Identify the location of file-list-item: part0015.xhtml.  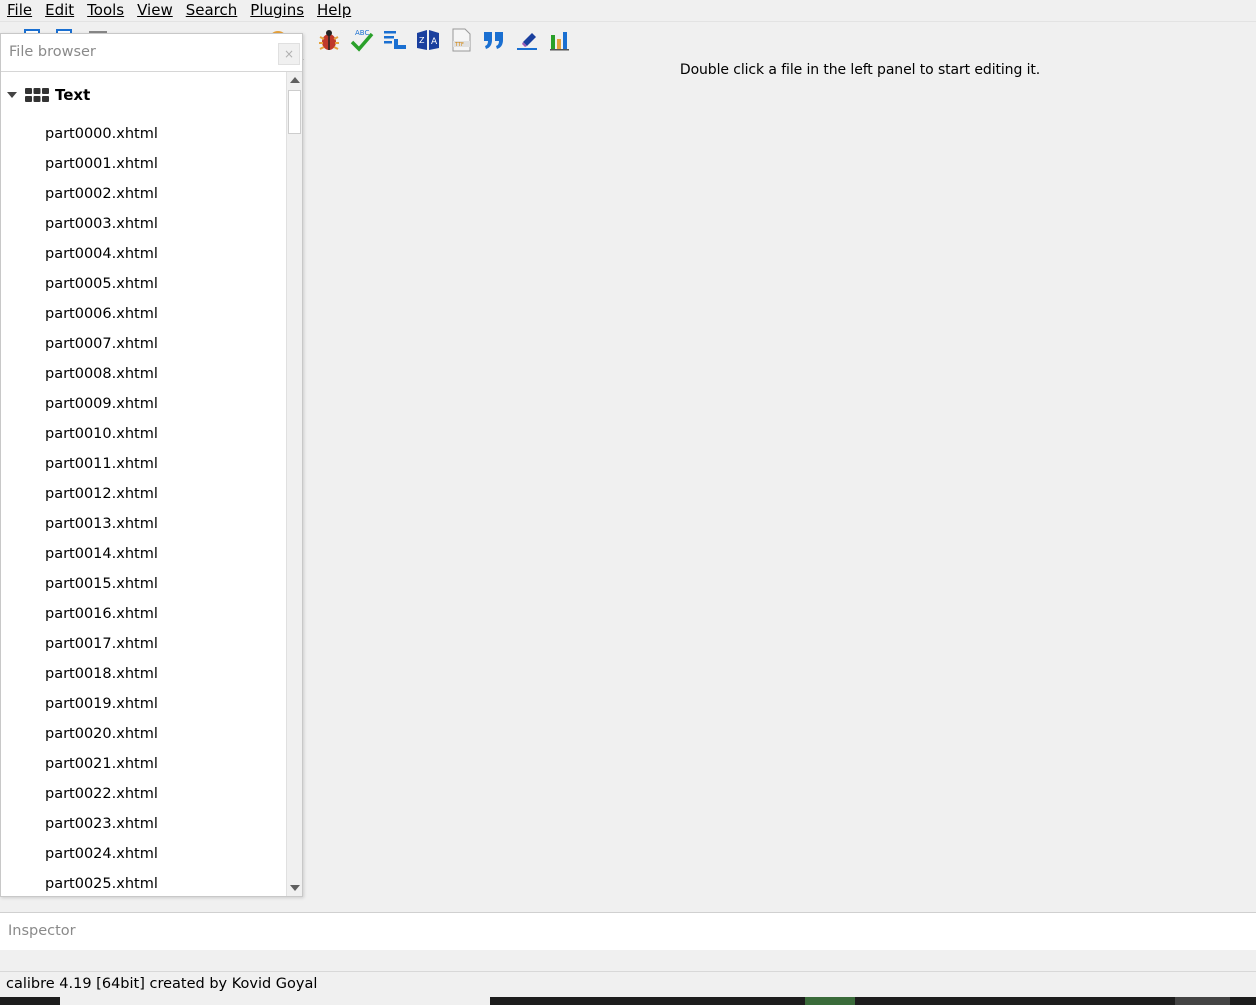
(143, 584).